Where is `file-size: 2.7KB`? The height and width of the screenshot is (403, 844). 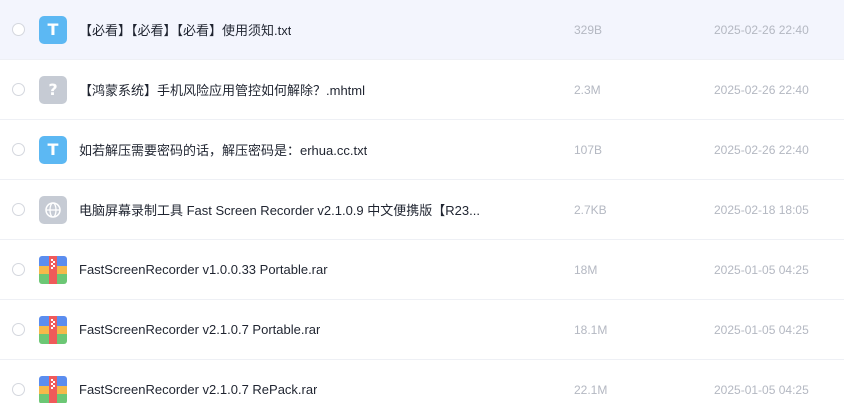 file-size: 2.7KB is located at coordinates (590, 209).